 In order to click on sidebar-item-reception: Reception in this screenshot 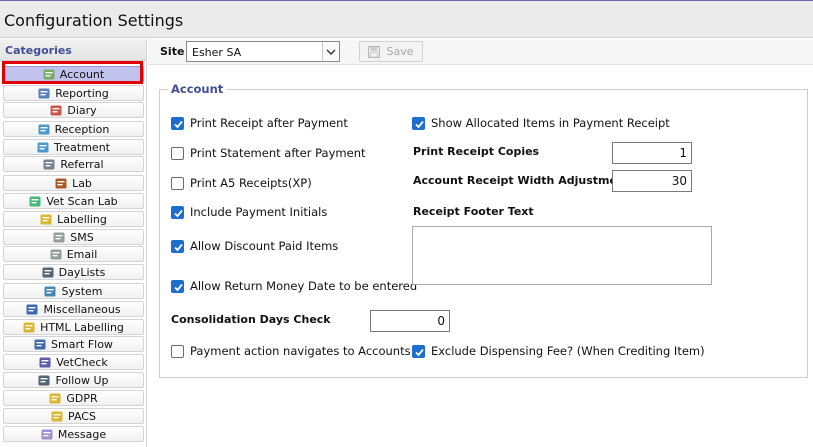, I will do `click(73, 129)`.